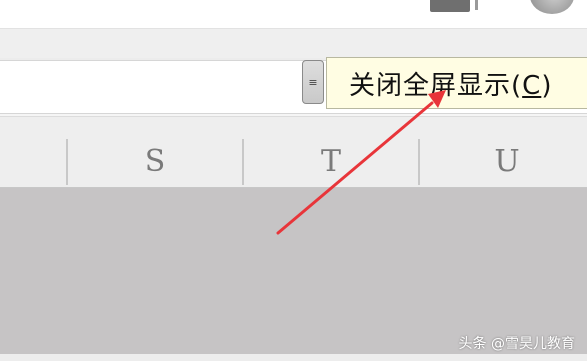  I want to click on tooltip-text-close: ), so click(547, 85).